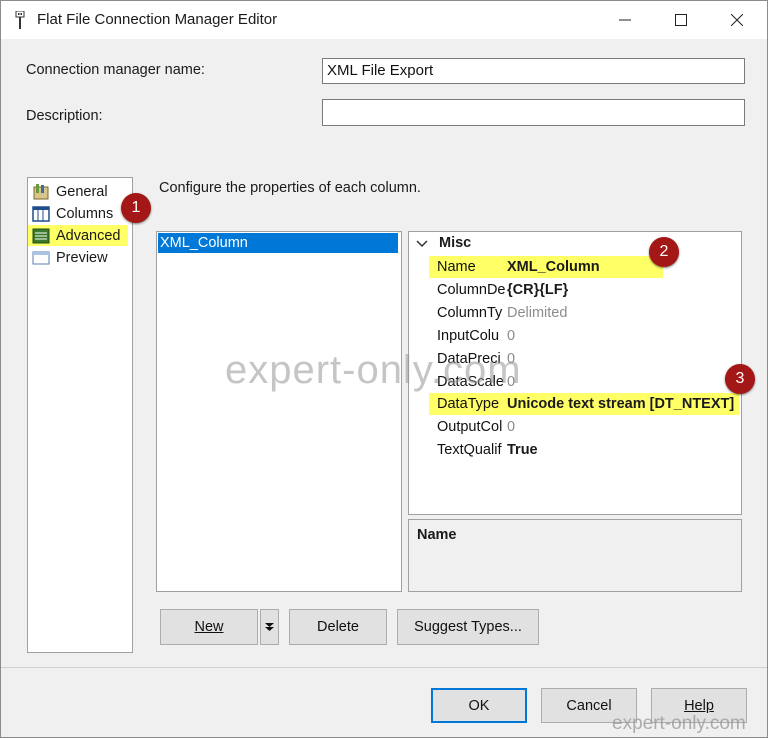 This screenshot has height=738, width=768. I want to click on minimize-icon, so click(625, 20).